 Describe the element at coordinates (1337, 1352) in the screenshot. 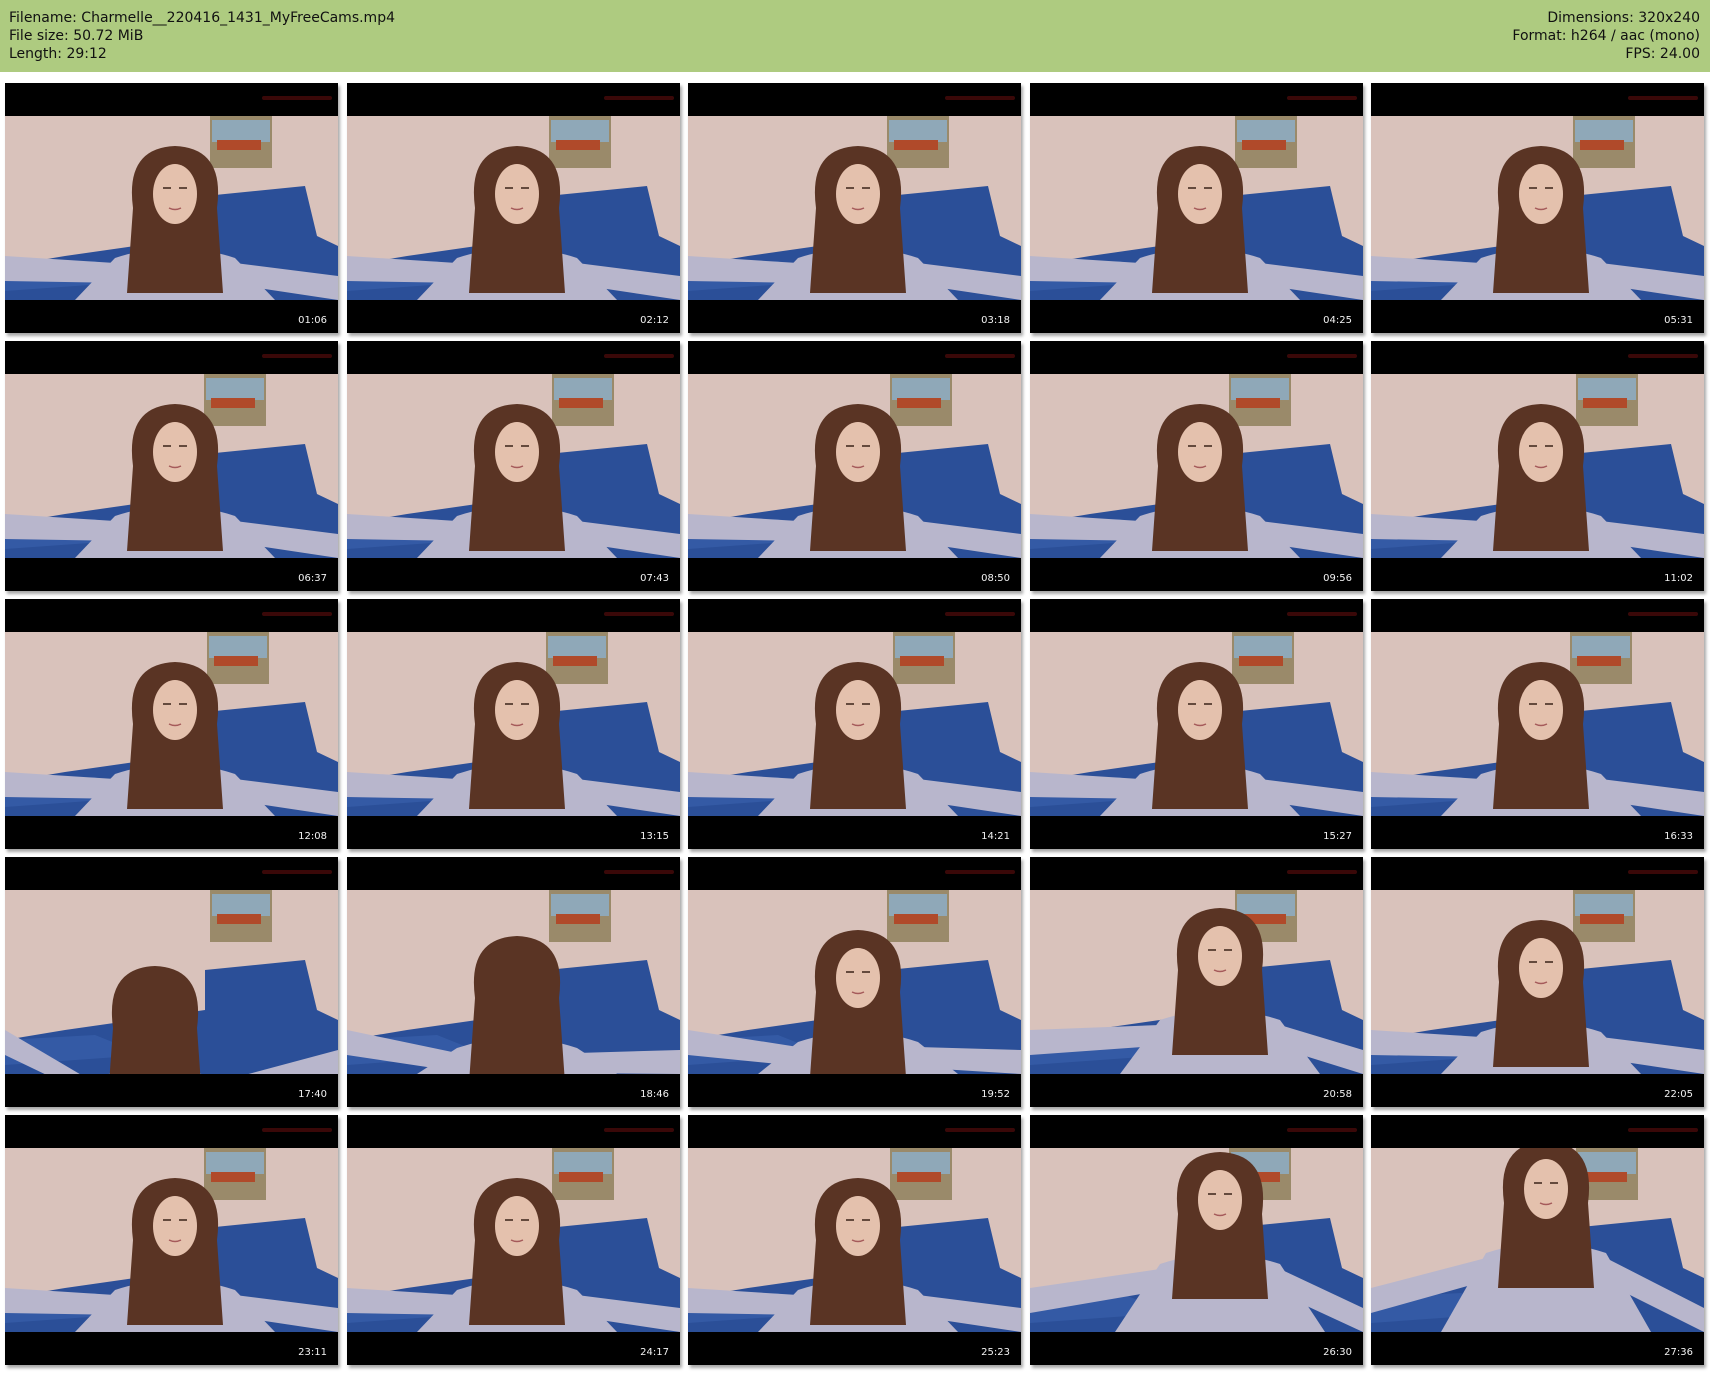

I see `timestamp-label: 26:30` at that location.